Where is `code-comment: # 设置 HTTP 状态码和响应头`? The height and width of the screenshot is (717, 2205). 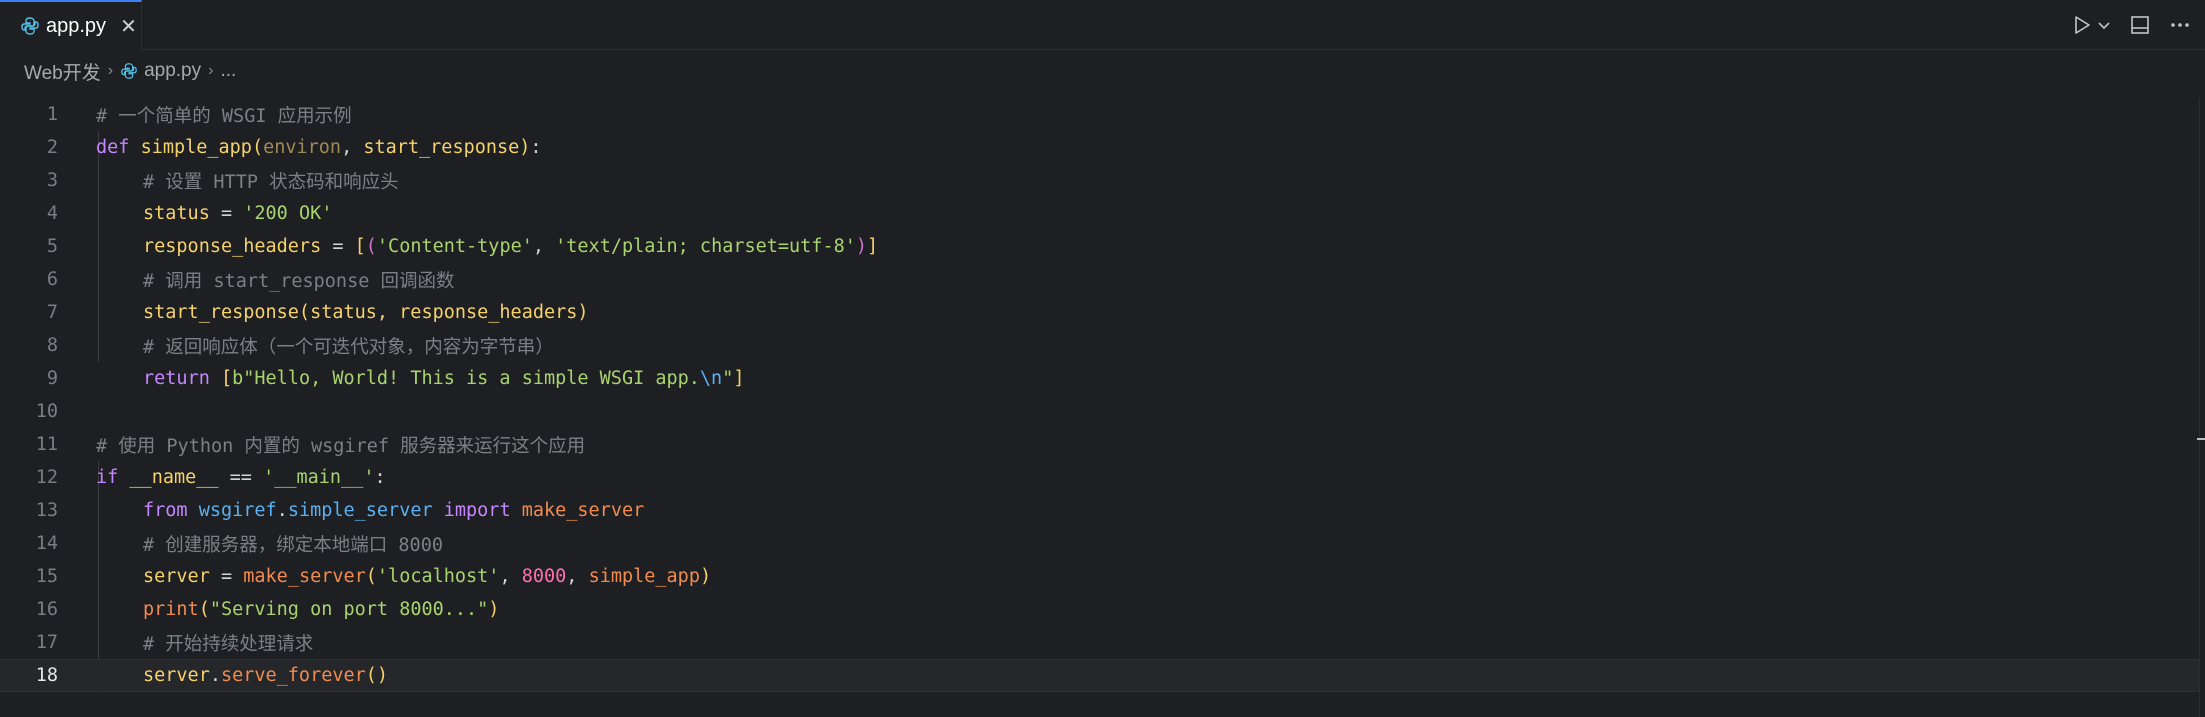 code-comment: # 设置 HTTP 状态码和响应头 is located at coordinates (271, 182).